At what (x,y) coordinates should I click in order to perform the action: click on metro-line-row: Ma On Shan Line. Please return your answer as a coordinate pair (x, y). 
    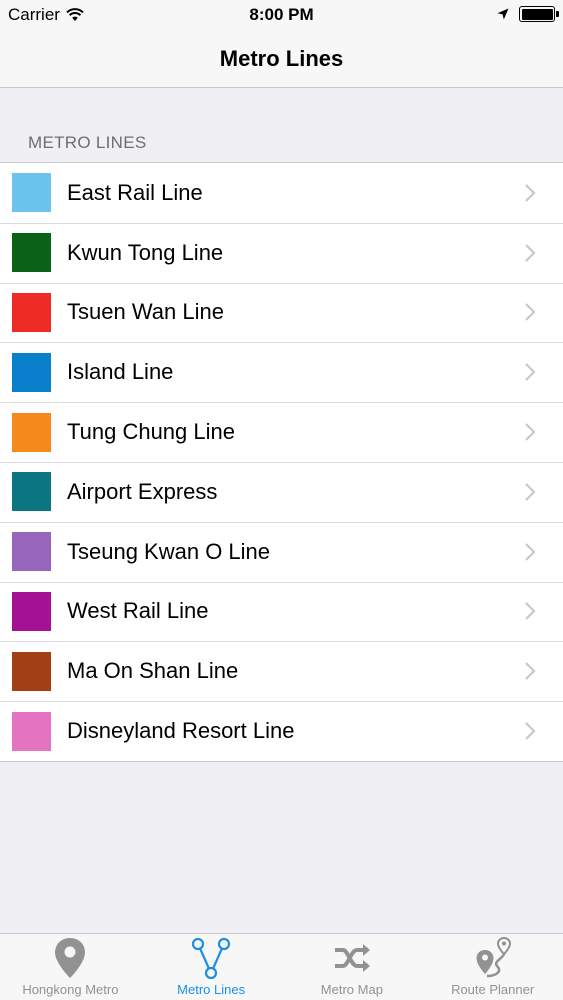
    Looking at the image, I should click on (281, 671).